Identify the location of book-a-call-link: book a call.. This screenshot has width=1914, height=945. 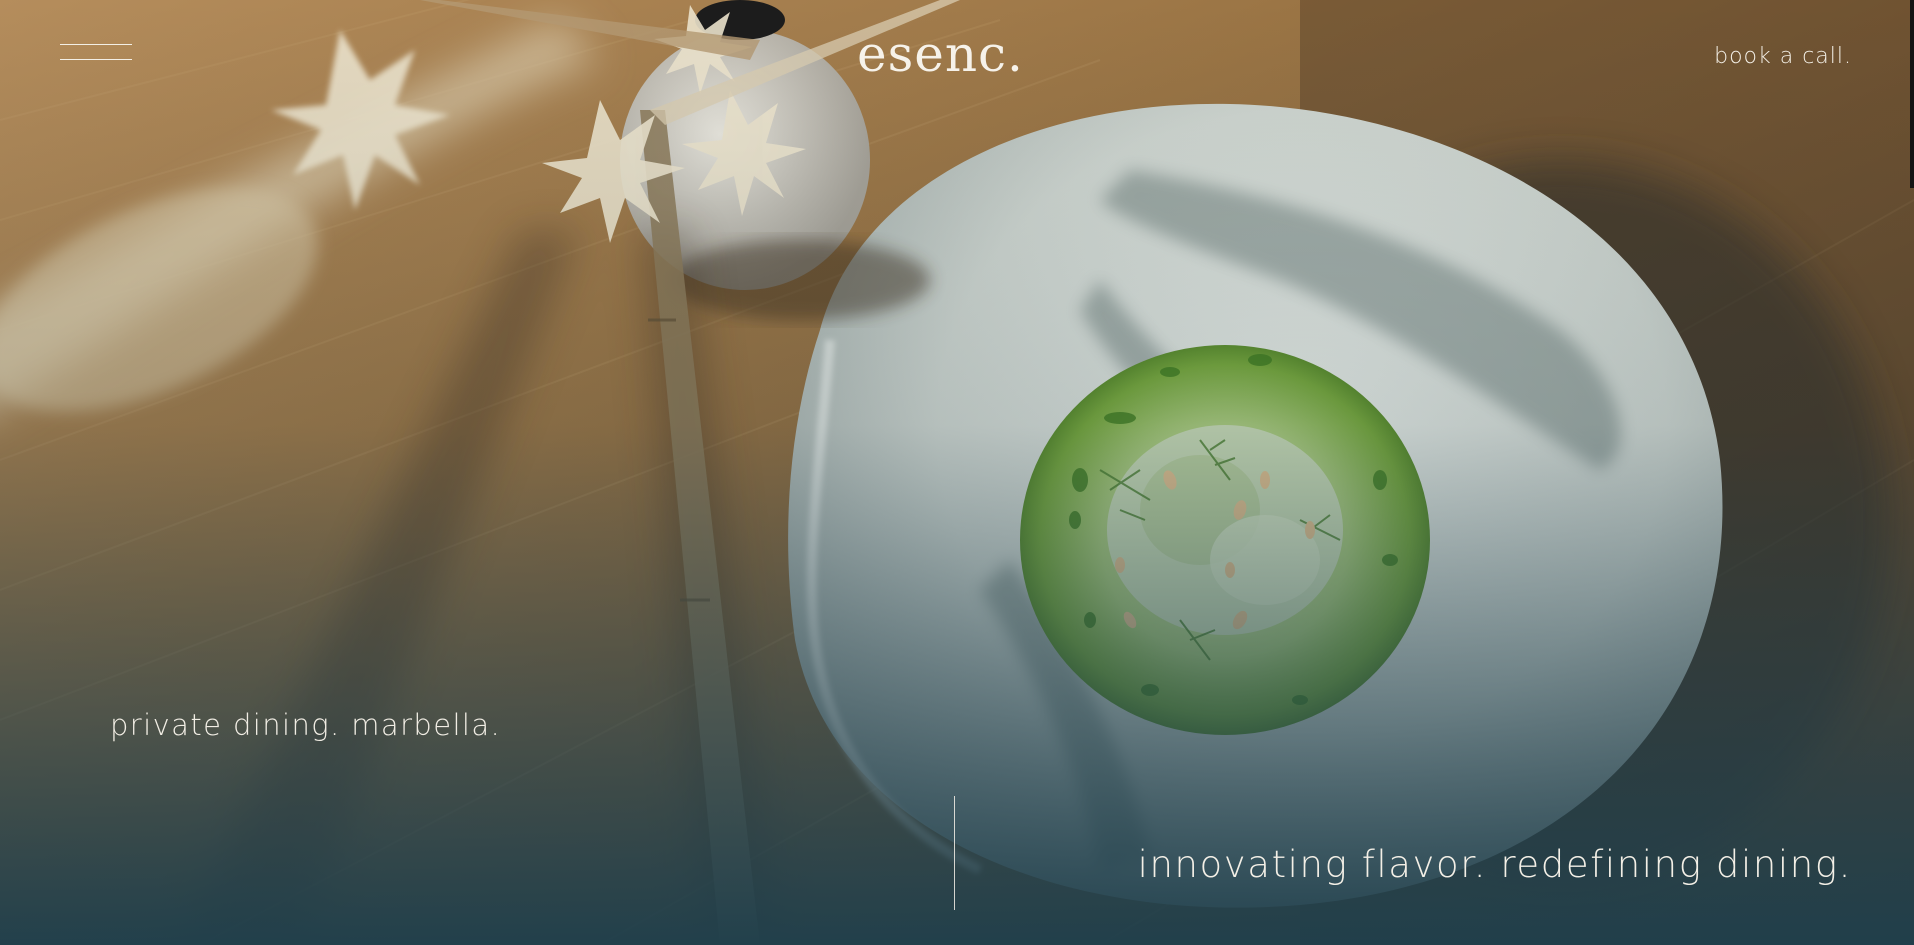
(1783, 56).